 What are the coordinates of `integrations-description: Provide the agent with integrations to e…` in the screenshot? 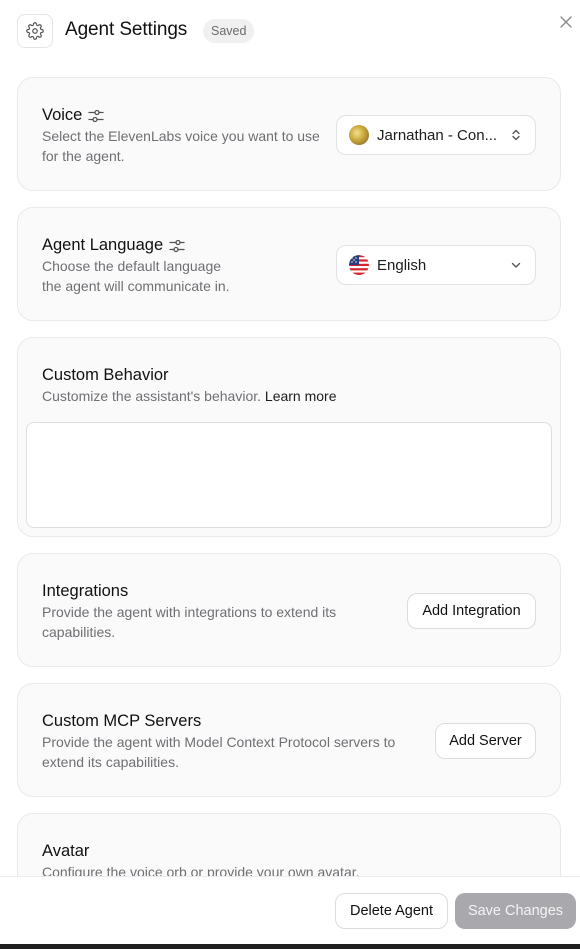 It's located at (189, 622).